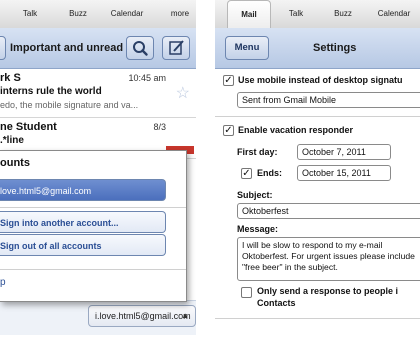 The width and height of the screenshot is (420, 345). What do you see at coordinates (320, 80) in the screenshot?
I see `signature-label: Use mobile instead of desktop signatu` at bounding box center [320, 80].